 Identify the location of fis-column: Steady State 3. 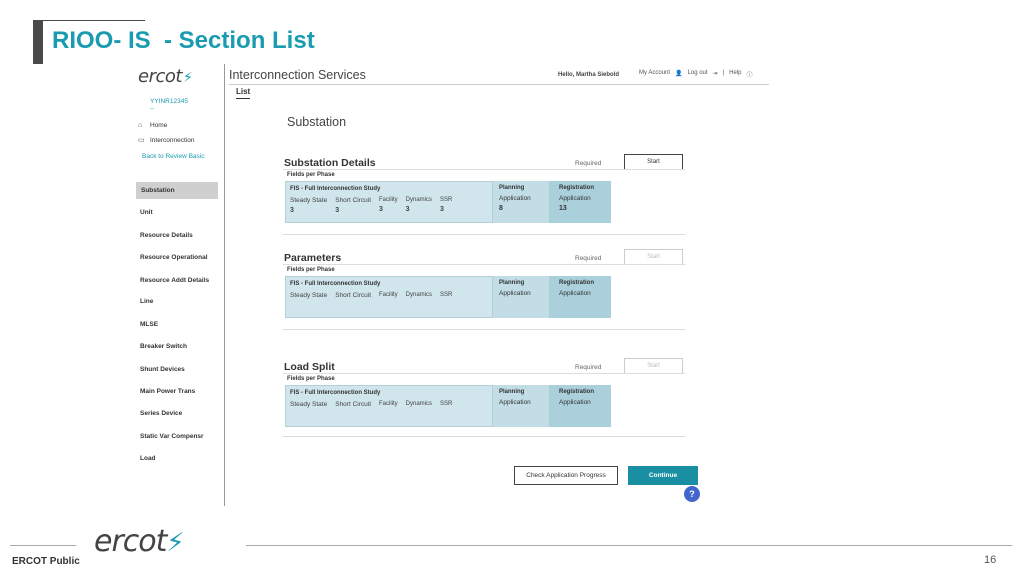
(309, 205).